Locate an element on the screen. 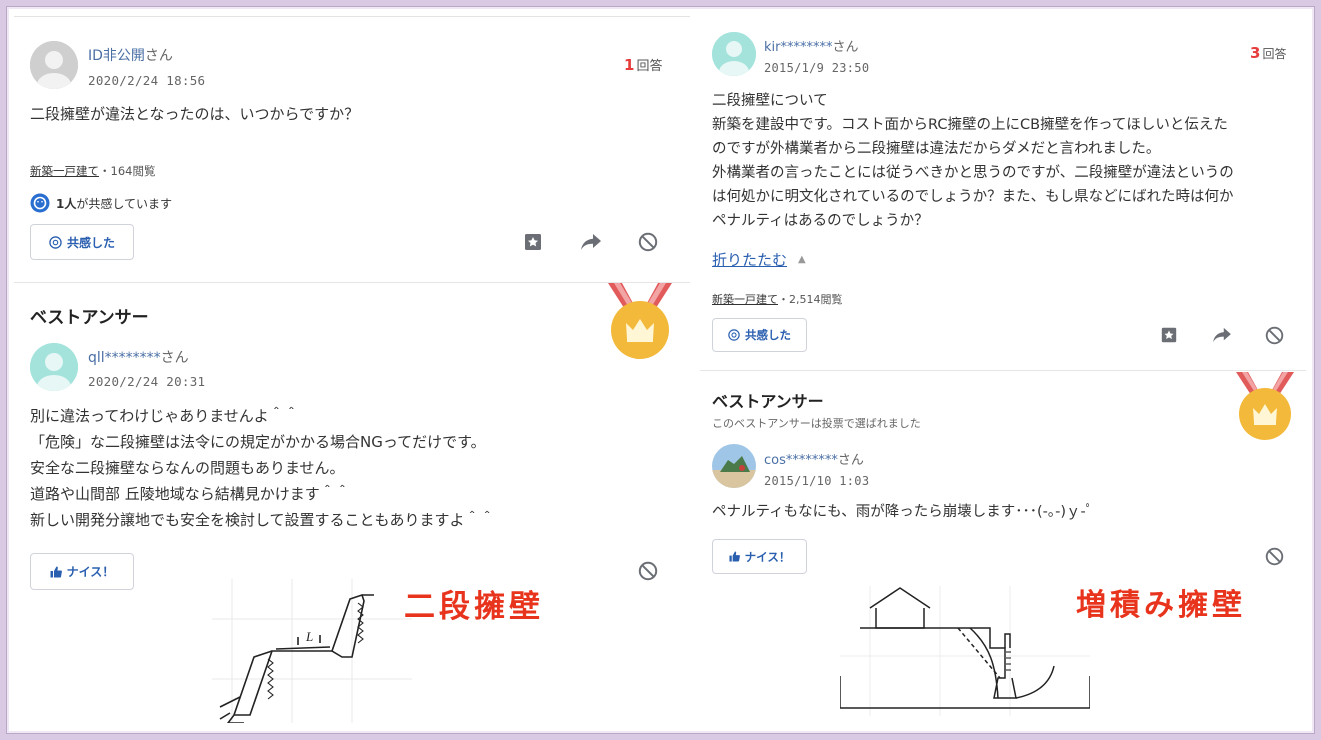 Image resolution: width=1321 pixels, height=740 pixels. question-username: kir********さん is located at coordinates (811, 45).